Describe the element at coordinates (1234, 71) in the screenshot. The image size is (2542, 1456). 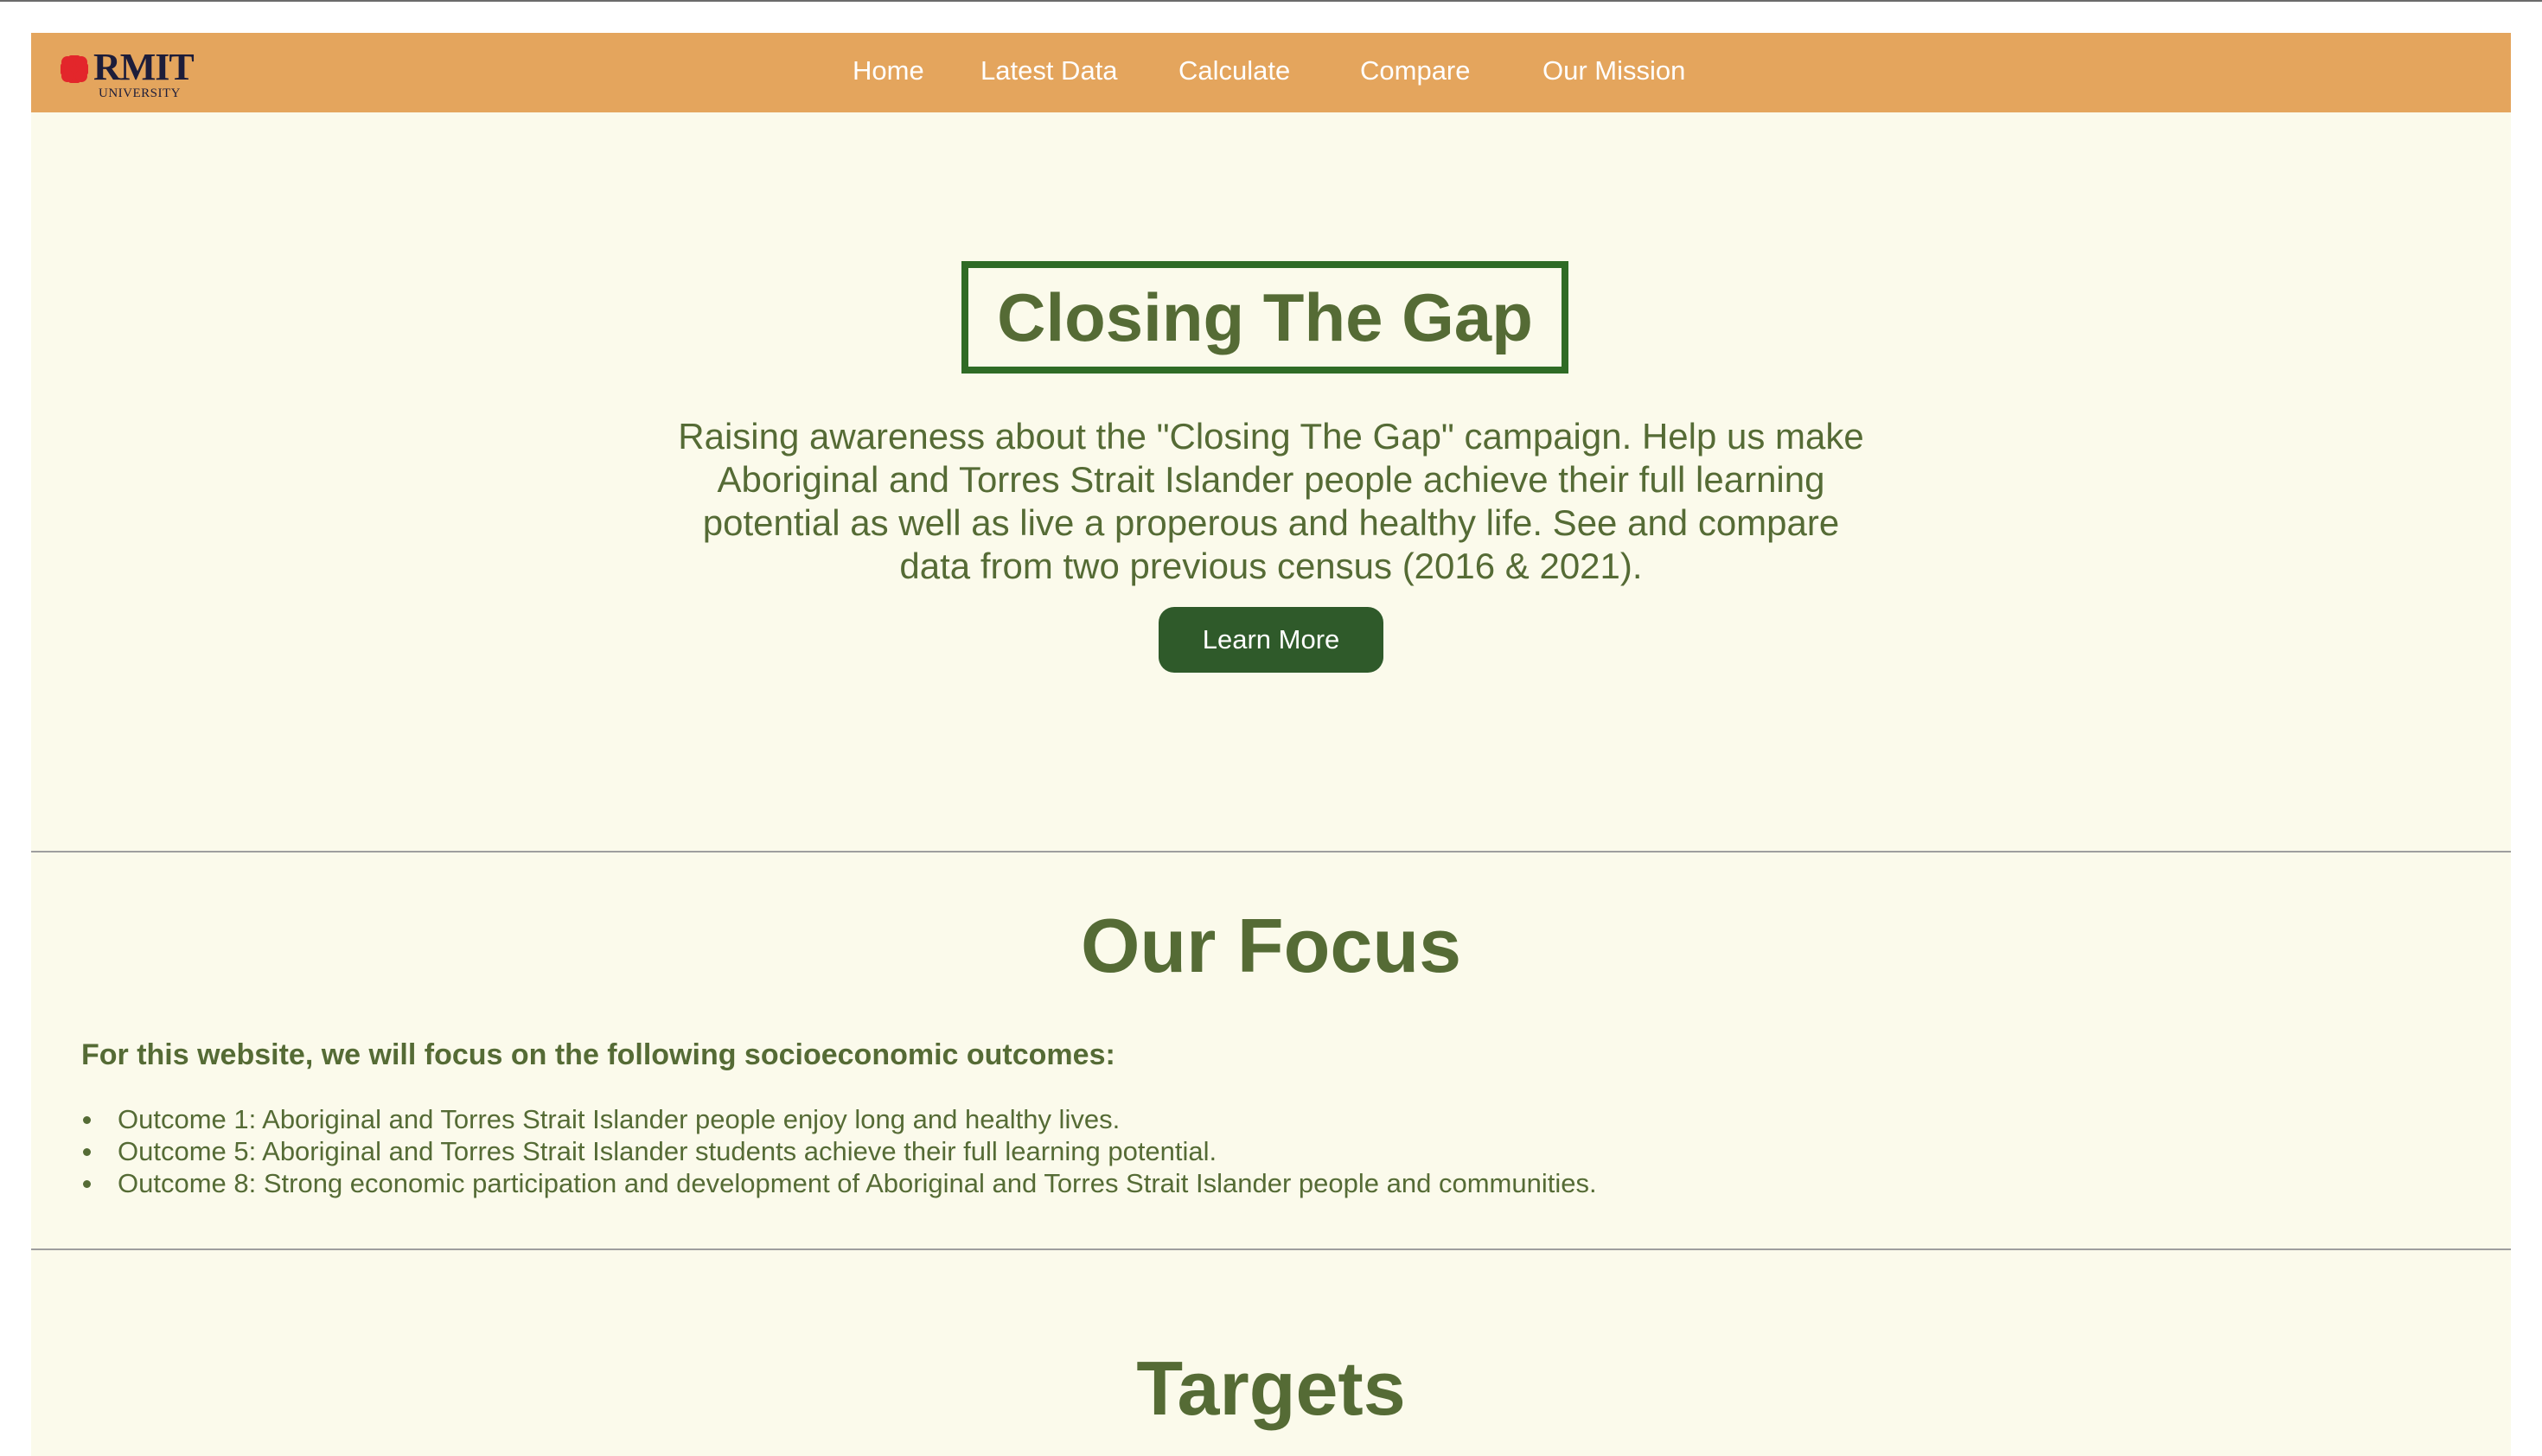
I see `nav-link-calculate: Calculate` at that location.